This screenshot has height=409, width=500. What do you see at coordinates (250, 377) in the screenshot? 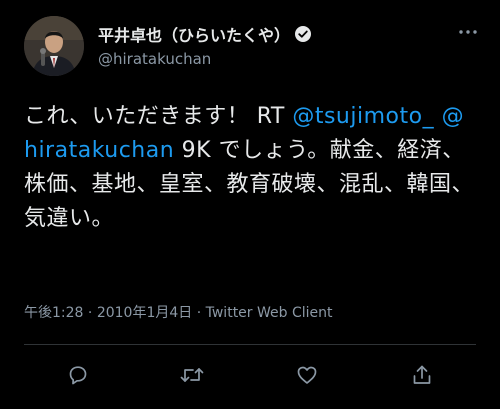
I see `action-bar` at bounding box center [250, 377].